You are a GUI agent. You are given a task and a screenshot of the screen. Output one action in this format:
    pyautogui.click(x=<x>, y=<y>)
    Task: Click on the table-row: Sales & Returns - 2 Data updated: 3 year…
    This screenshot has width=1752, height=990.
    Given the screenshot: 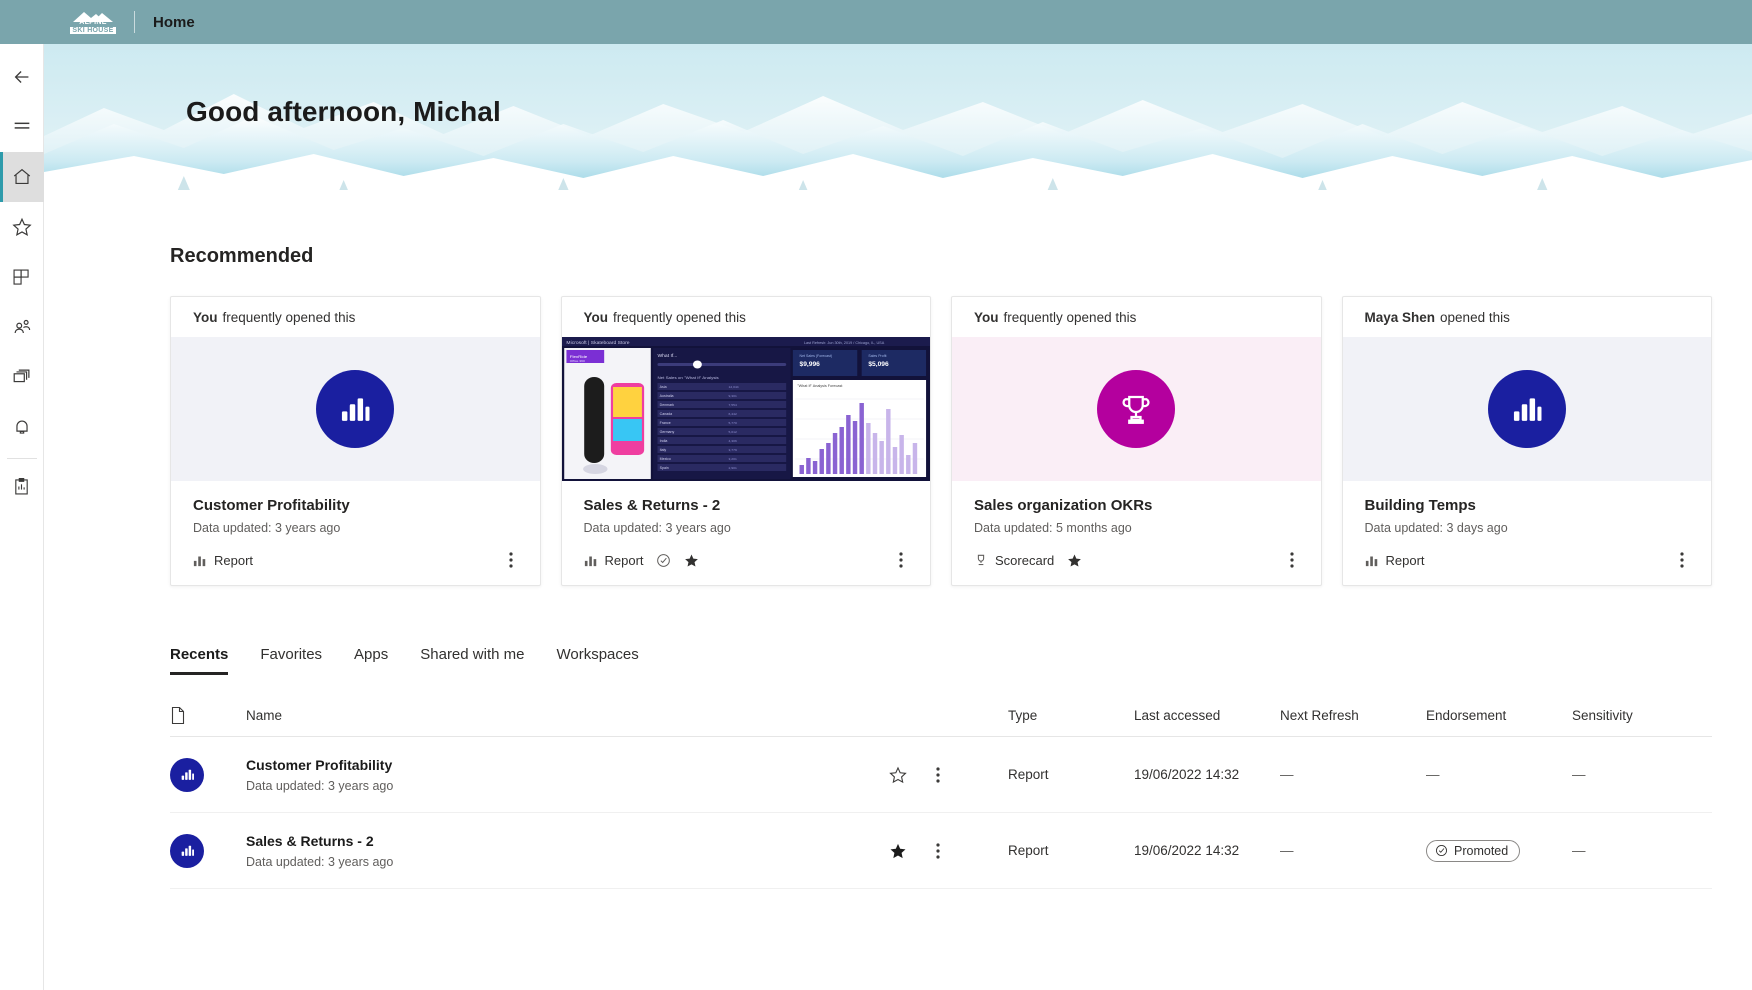 What is the action you would take?
    pyautogui.click(x=941, y=851)
    